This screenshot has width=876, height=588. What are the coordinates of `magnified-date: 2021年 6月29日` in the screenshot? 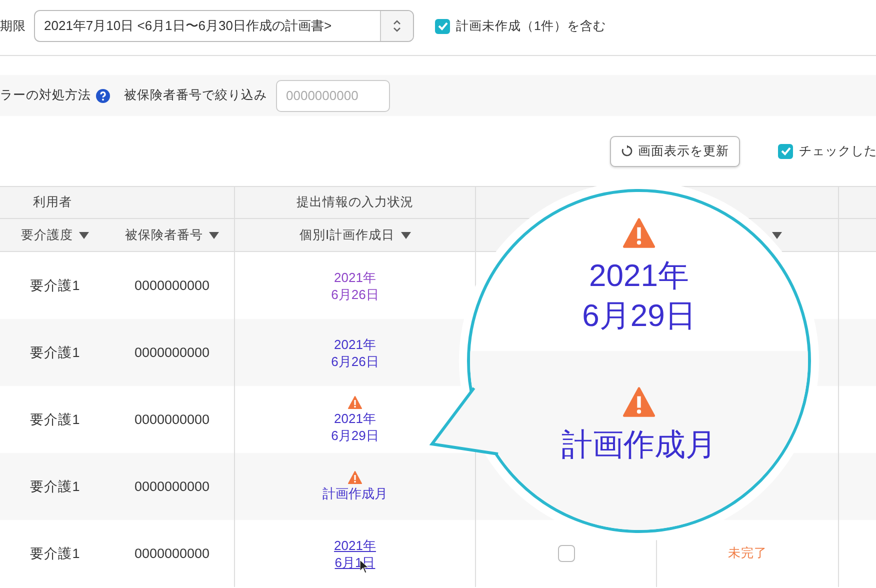 It's located at (639, 295).